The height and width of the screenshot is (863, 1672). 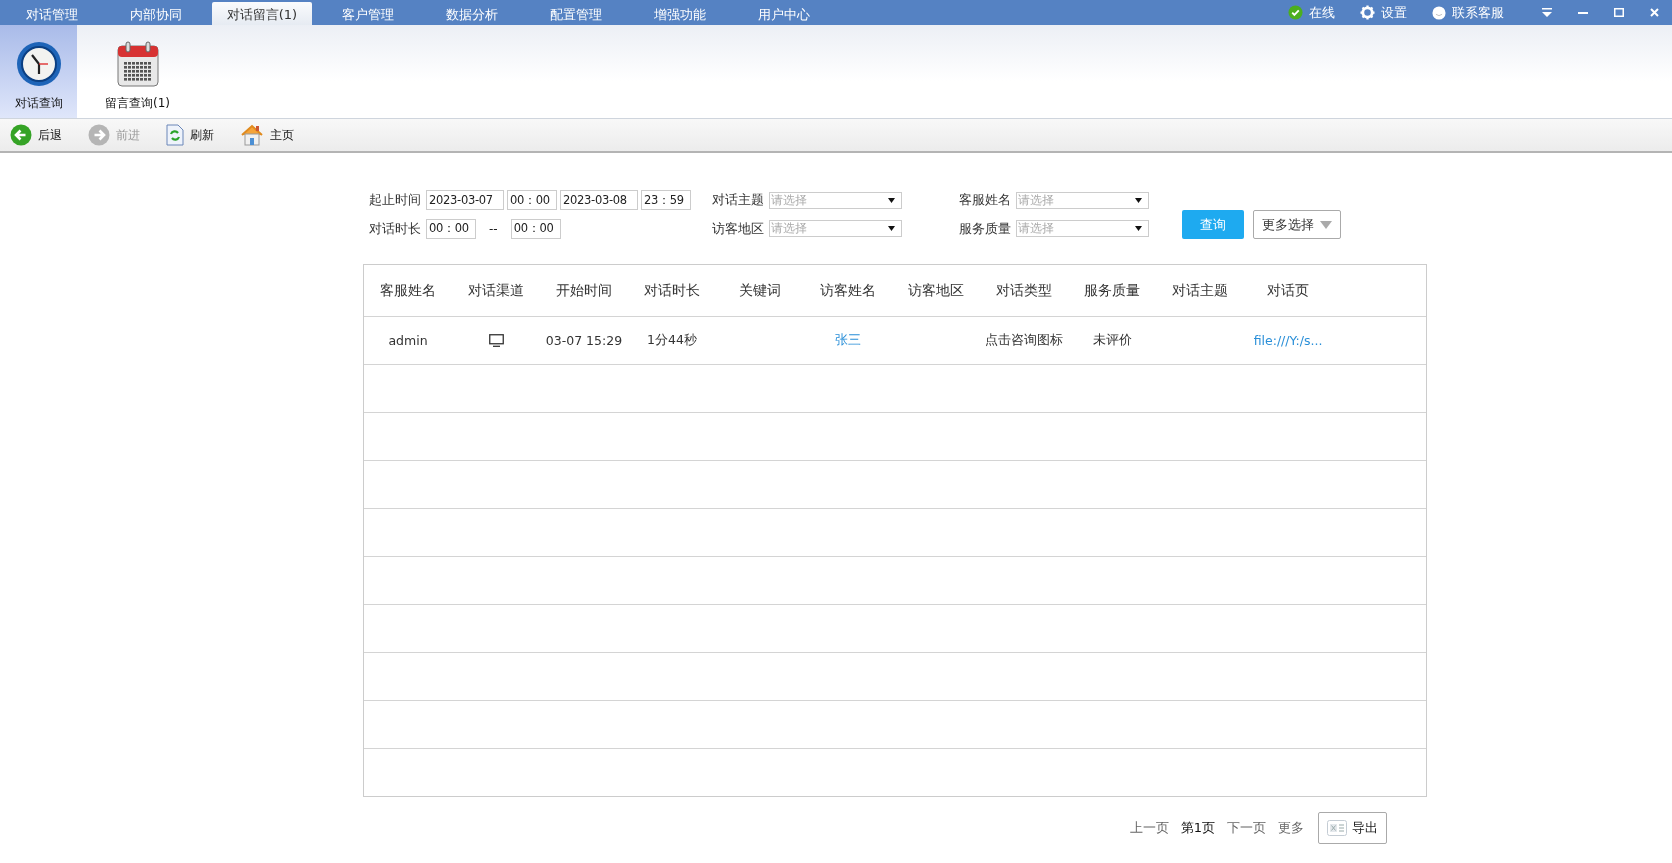 I want to click on top-tab: 用户中心, so click(x=784, y=13).